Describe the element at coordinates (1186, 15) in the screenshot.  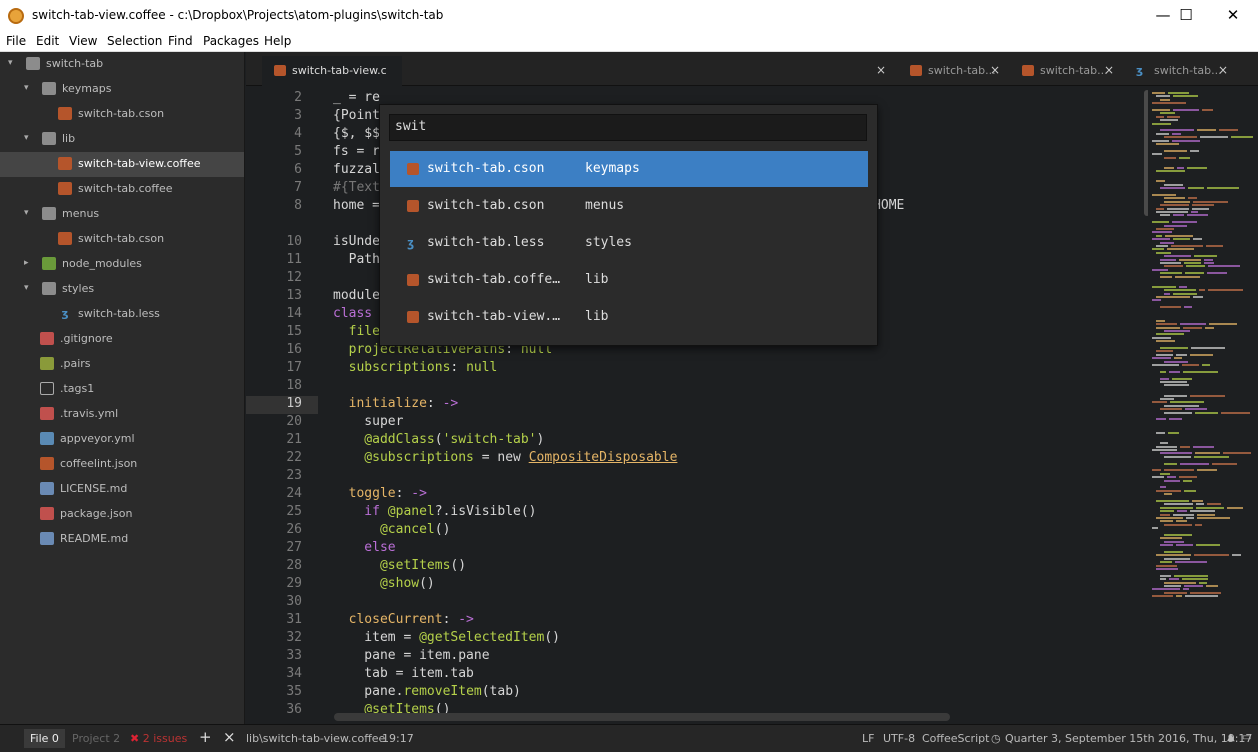
I see `maximize-button: ☐` at that location.